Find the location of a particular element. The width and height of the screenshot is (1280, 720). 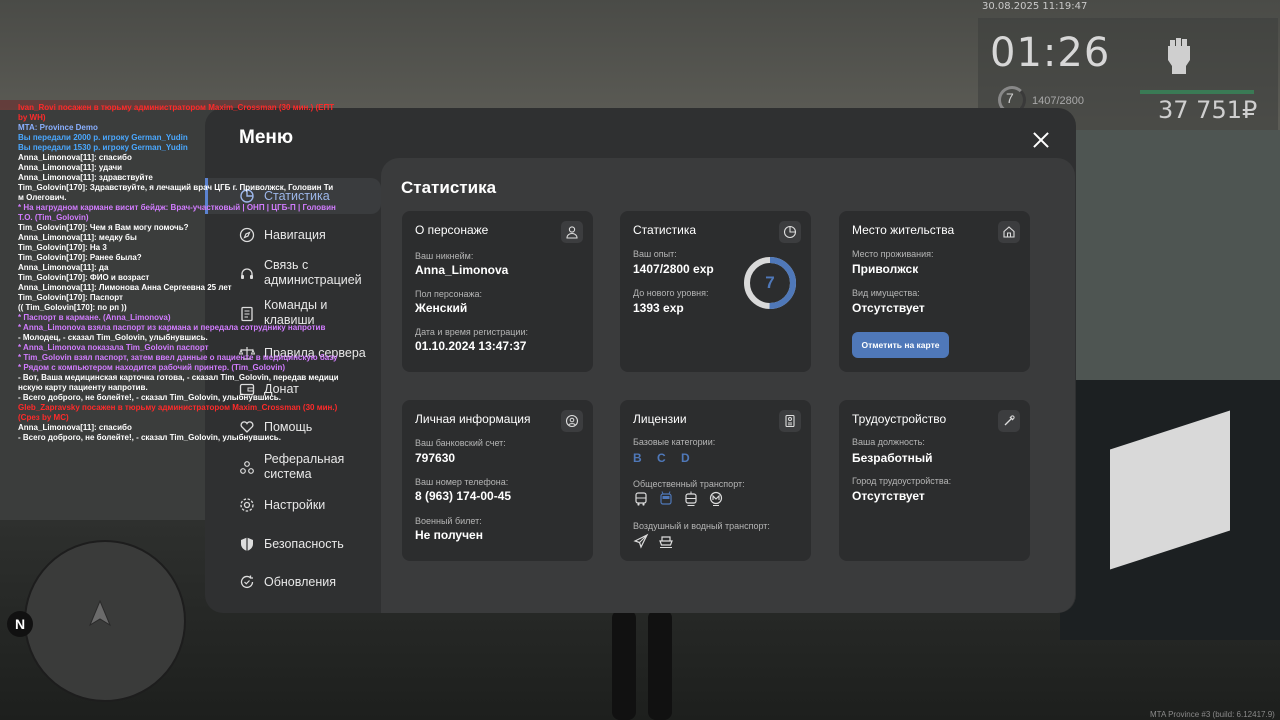

hud-level: 7 is located at coordinates (1010, 98).